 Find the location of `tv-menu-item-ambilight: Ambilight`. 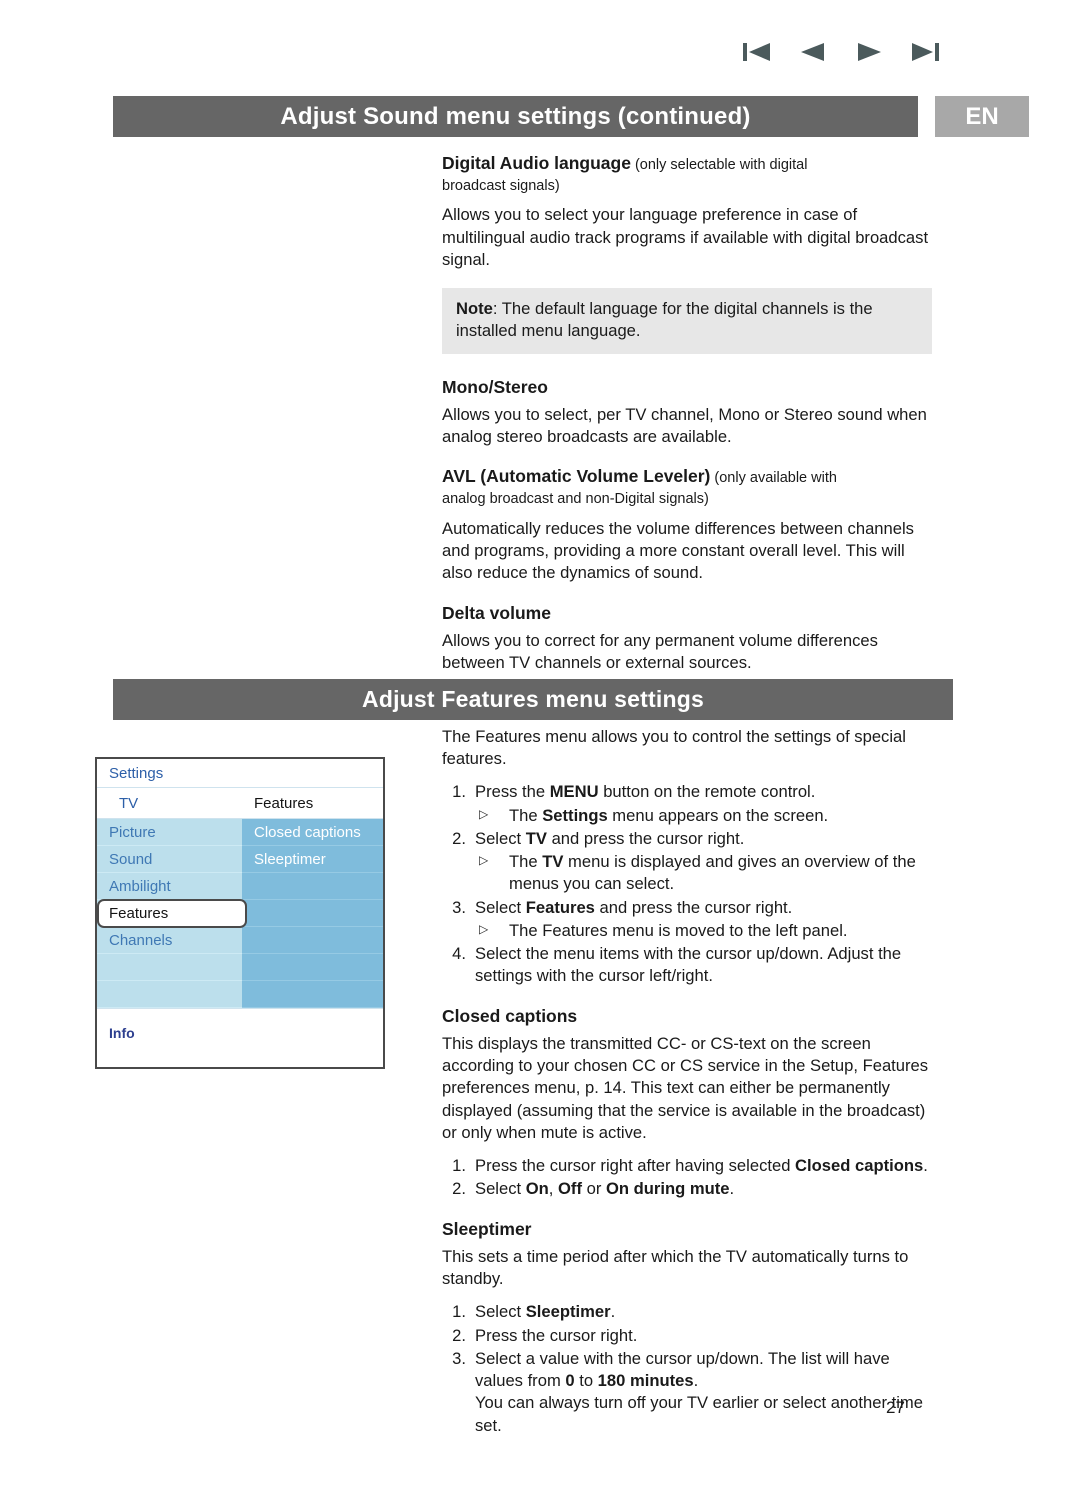

tv-menu-item-ambilight: Ambilight is located at coordinates (169, 886).